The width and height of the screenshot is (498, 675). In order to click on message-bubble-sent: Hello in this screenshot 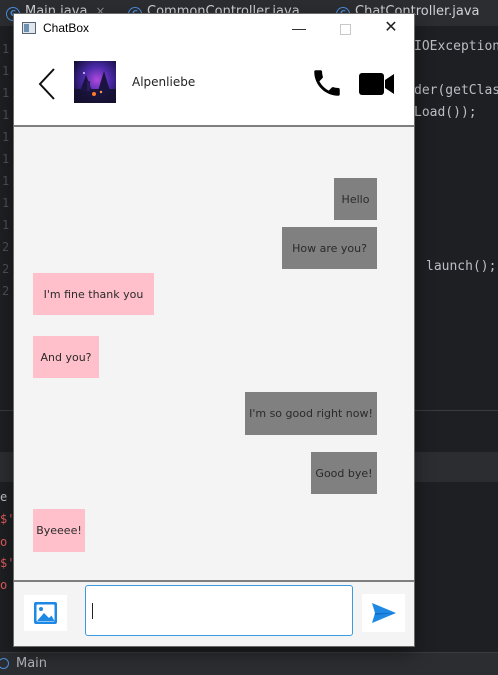, I will do `click(355, 199)`.